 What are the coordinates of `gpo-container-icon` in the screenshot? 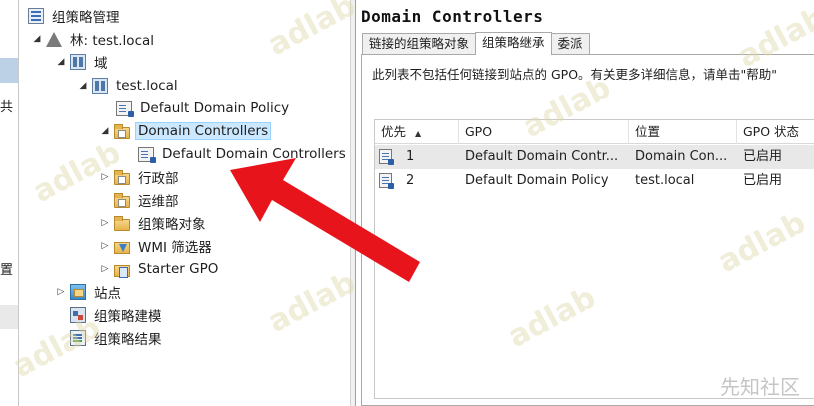 It's located at (122, 223).